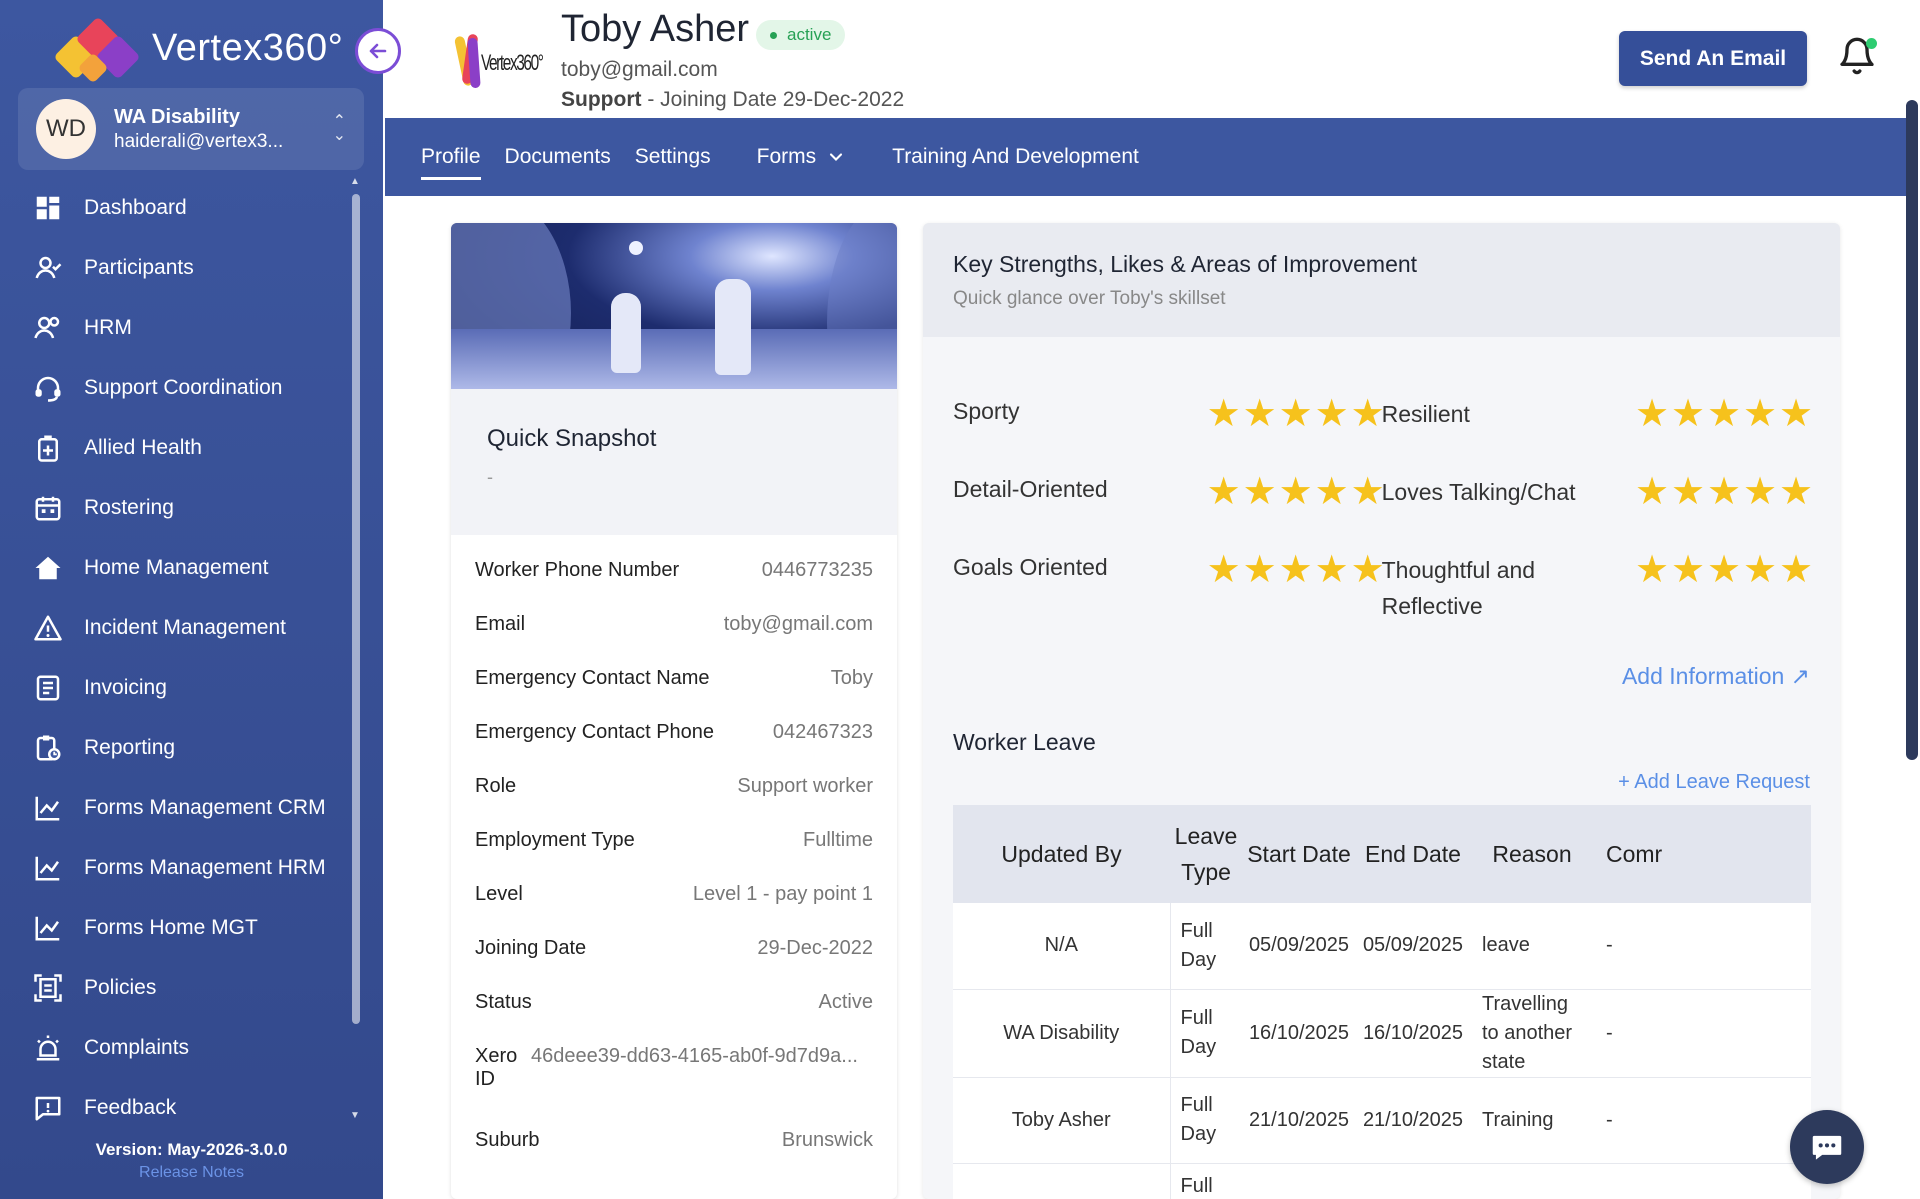 Image resolution: width=1920 pixels, height=1199 pixels. I want to click on org-name: WA Disability, so click(177, 116).